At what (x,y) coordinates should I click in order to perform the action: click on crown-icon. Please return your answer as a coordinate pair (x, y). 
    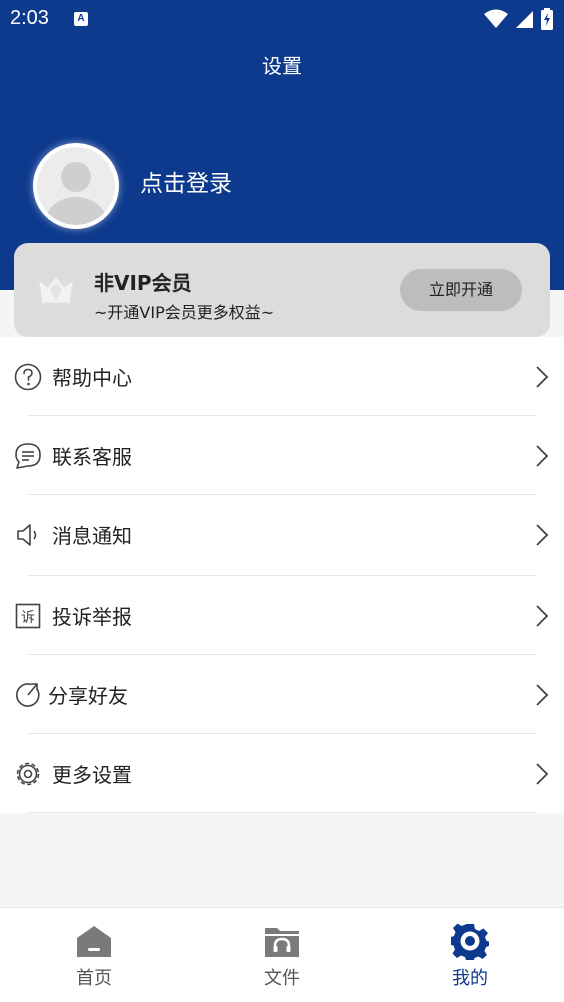
    Looking at the image, I should click on (56, 290).